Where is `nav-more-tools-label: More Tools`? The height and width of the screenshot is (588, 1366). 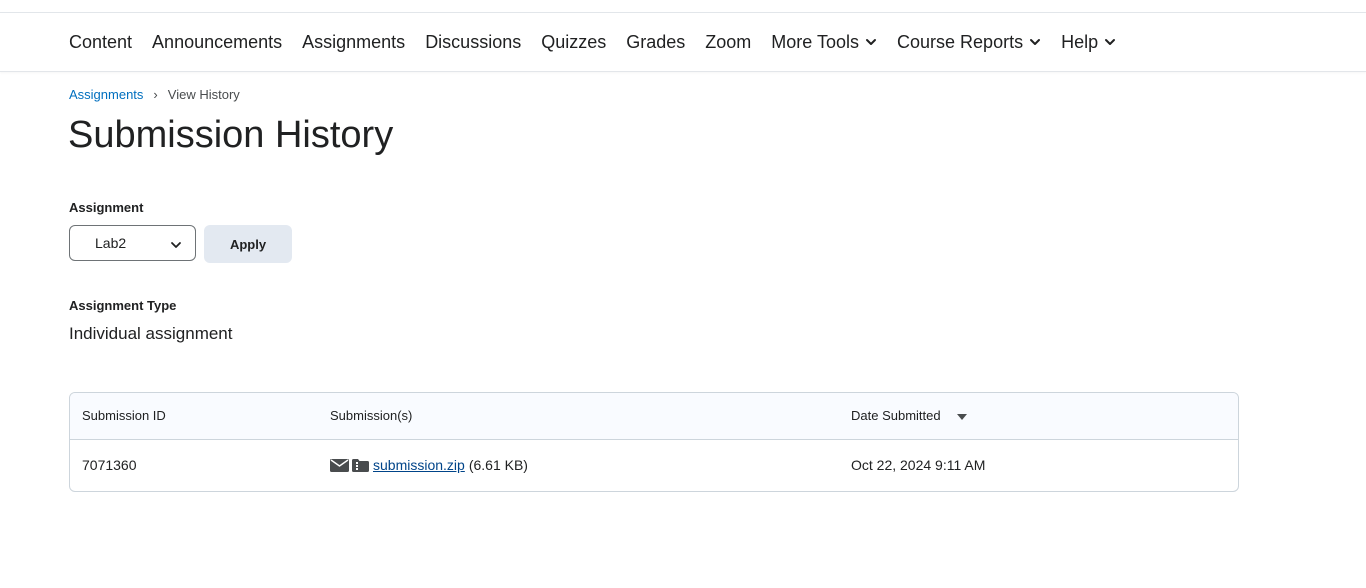 nav-more-tools-label: More Tools is located at coordinates (815, 41).